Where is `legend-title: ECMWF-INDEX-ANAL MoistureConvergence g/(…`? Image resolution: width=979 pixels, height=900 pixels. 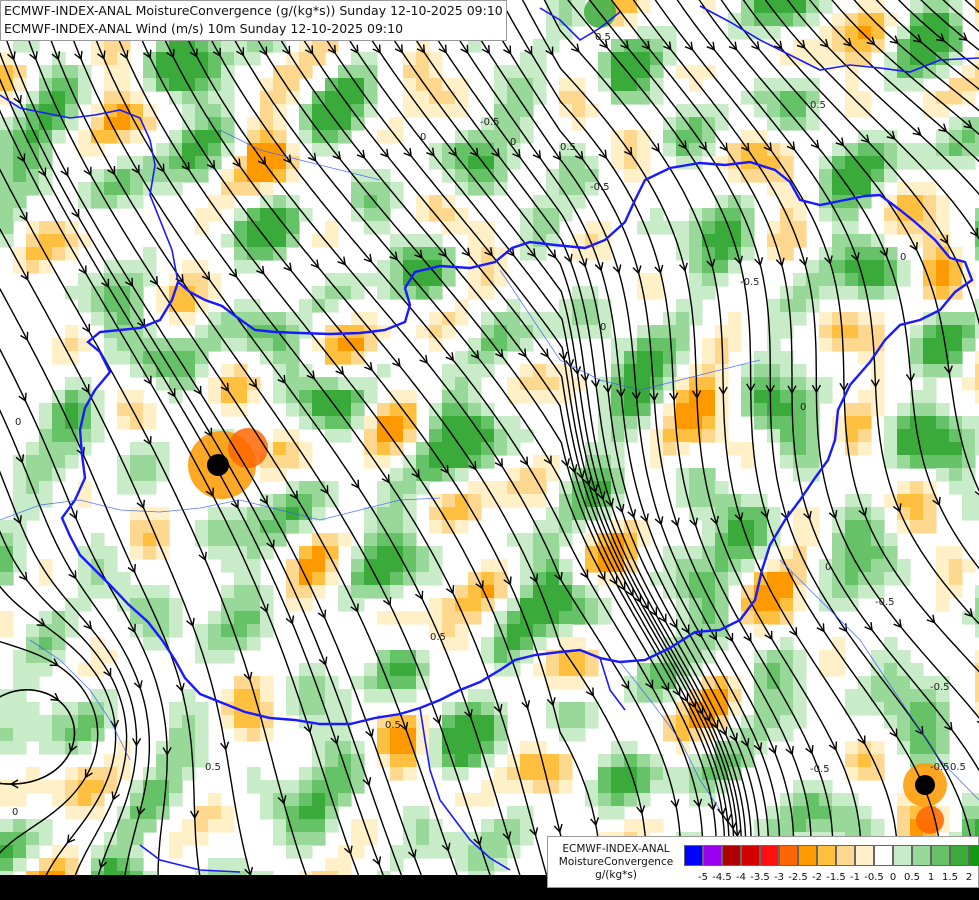
legend-title: ECMWF-INDEX-ANAL MoistureConvergence g/(… is located at coordinates (616, 862).